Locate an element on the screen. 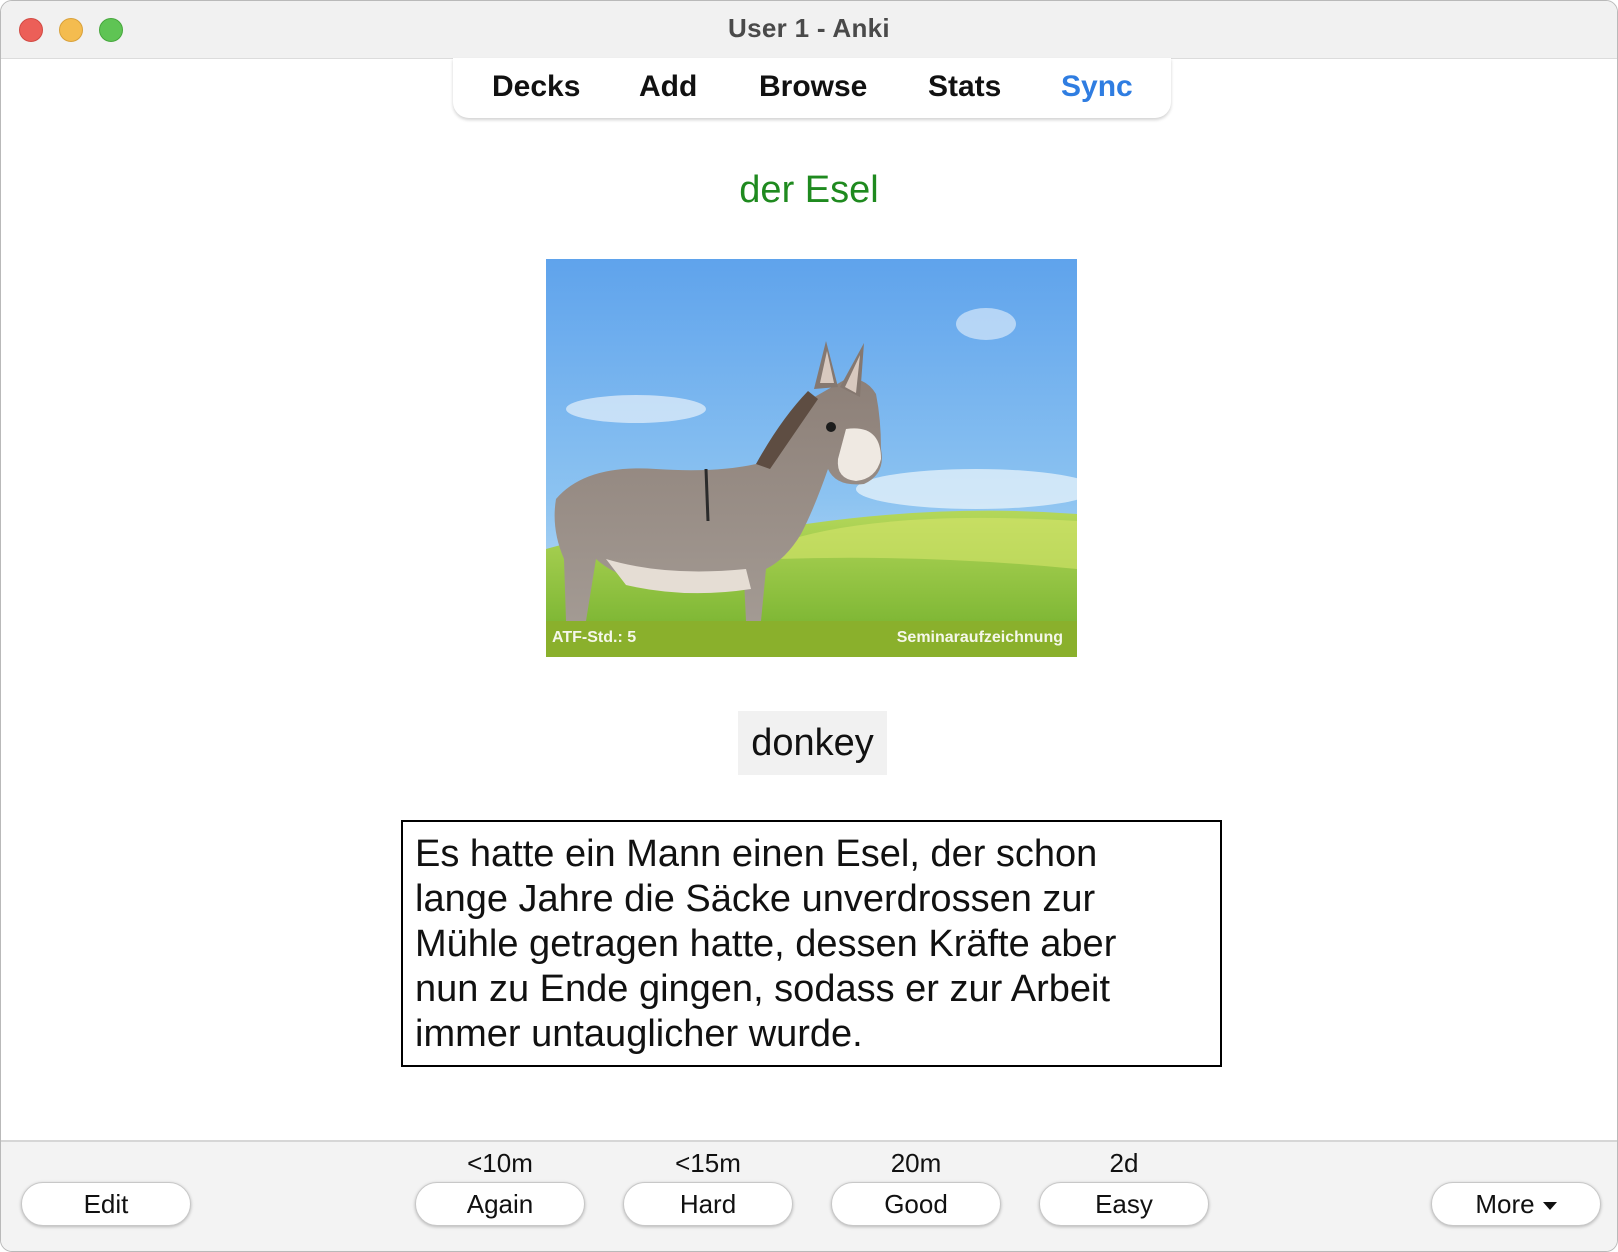  easy-interval: 2d is located at coordinates (1124, 1163).